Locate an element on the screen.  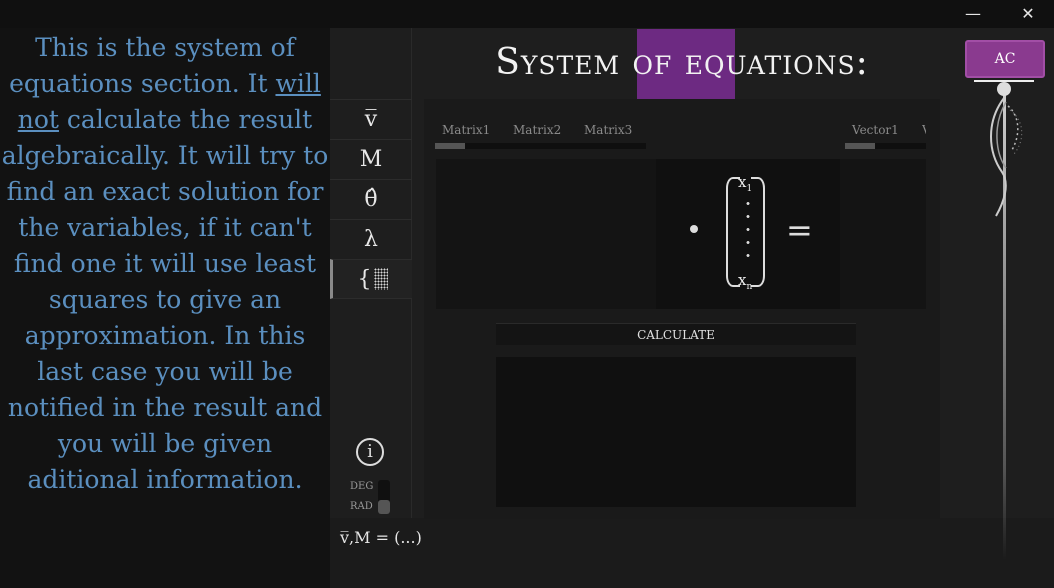
equation-area: x1 xn = is located at coordinates (681, 234).